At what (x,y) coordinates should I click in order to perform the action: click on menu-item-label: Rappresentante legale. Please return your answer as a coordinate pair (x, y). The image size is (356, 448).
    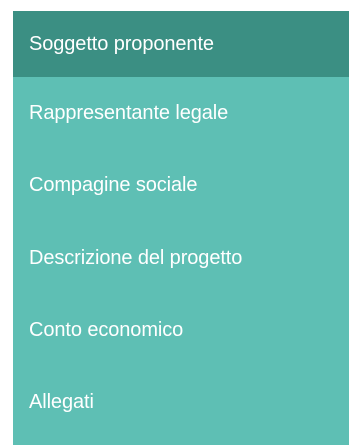
    Looking at the image, I should click on (129, 113).